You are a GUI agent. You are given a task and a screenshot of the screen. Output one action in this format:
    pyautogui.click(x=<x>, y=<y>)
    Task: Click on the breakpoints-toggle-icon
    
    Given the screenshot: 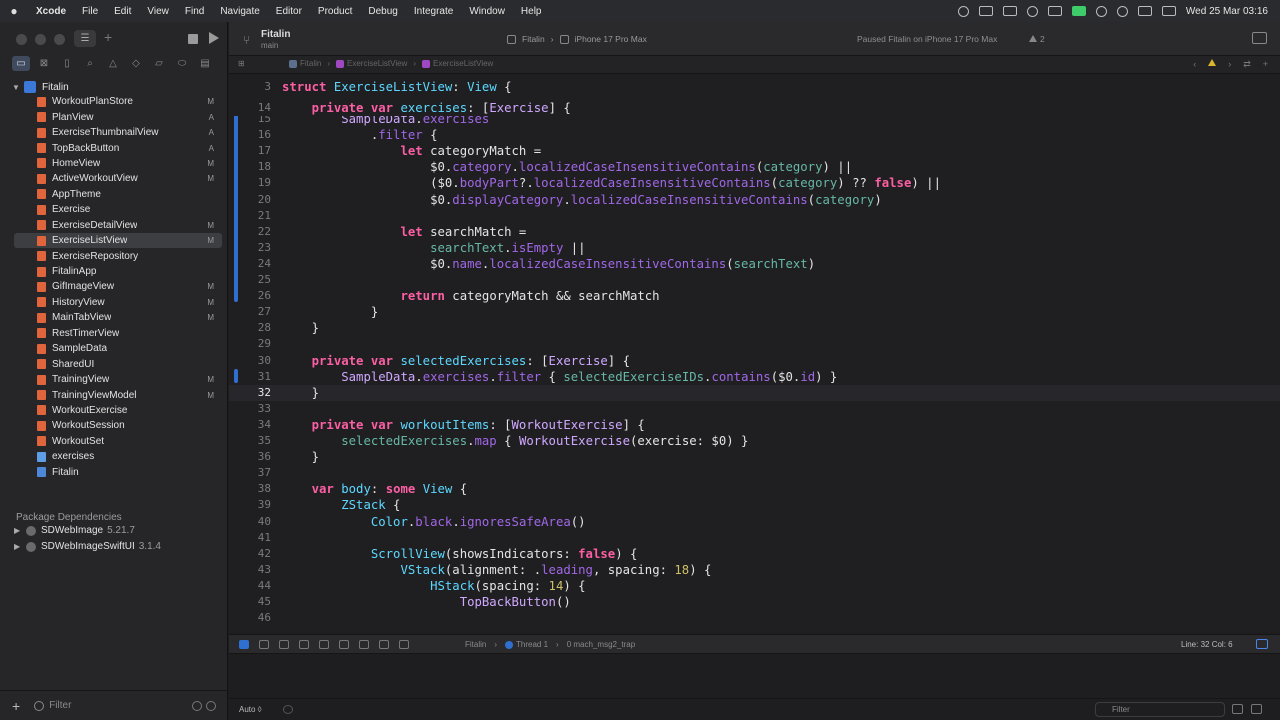 What is the action you would take?
    pyautogui.click(x=244, y=644)
    